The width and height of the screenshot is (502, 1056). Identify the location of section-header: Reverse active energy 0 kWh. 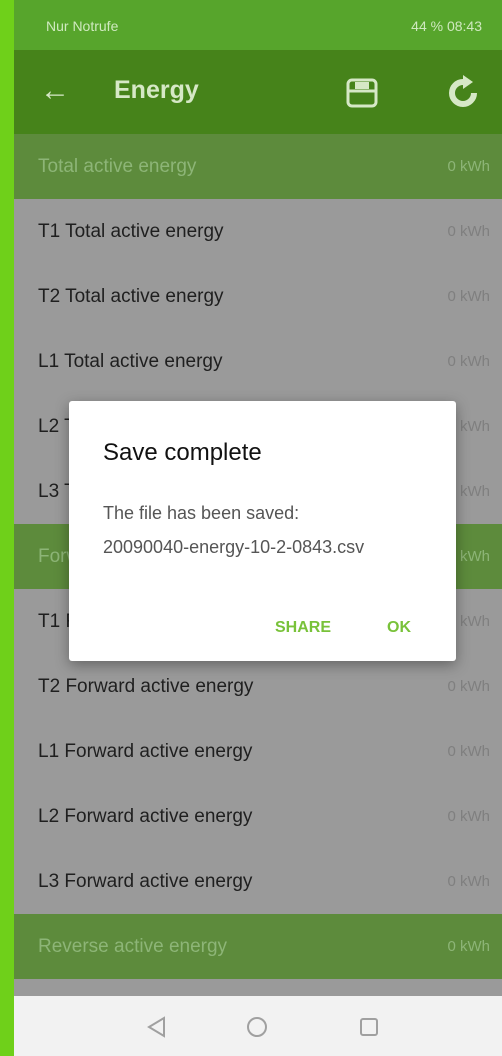
(258, 946).